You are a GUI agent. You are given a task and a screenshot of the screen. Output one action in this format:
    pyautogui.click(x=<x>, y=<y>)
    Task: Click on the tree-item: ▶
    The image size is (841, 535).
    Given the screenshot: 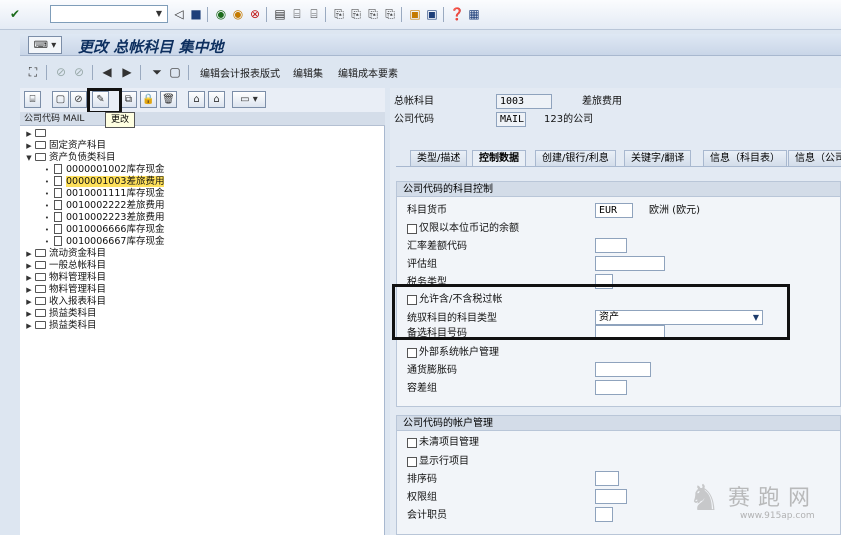 What is the action you would take?
    pyautogui.click(x=36, y=134)
    